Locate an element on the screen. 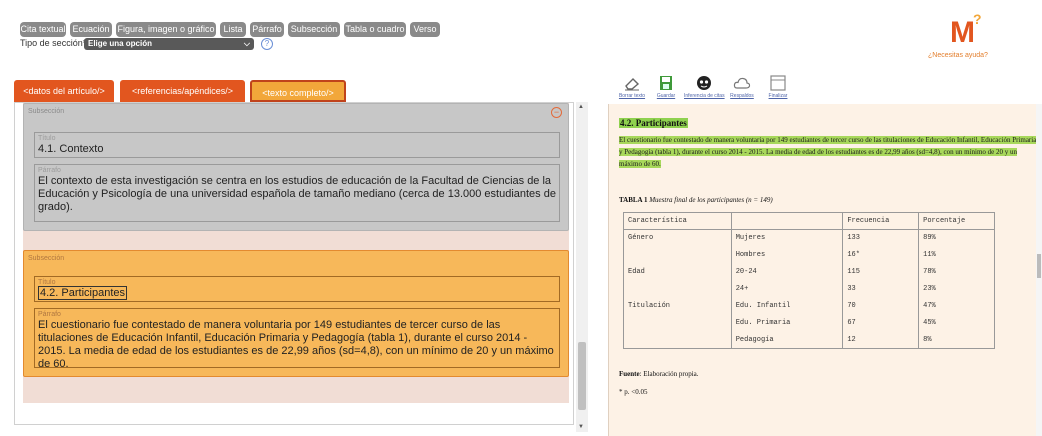 The width and height of the screenshot is (1042, 436). table-row: Edu. Primaria 67 45% is located at coordinates (809, 323).